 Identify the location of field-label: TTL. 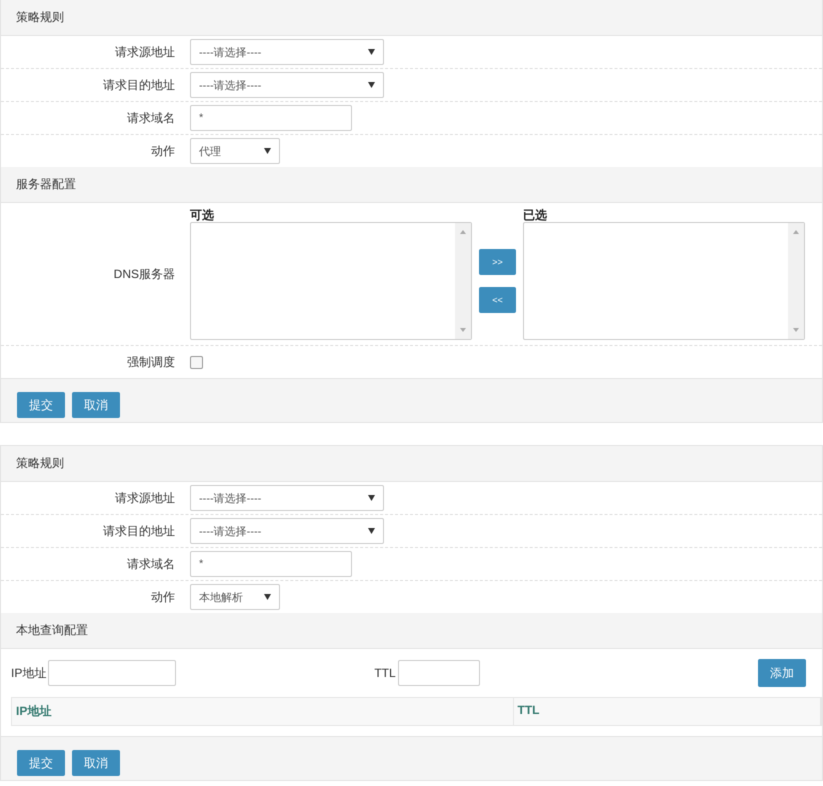
(385, 673).